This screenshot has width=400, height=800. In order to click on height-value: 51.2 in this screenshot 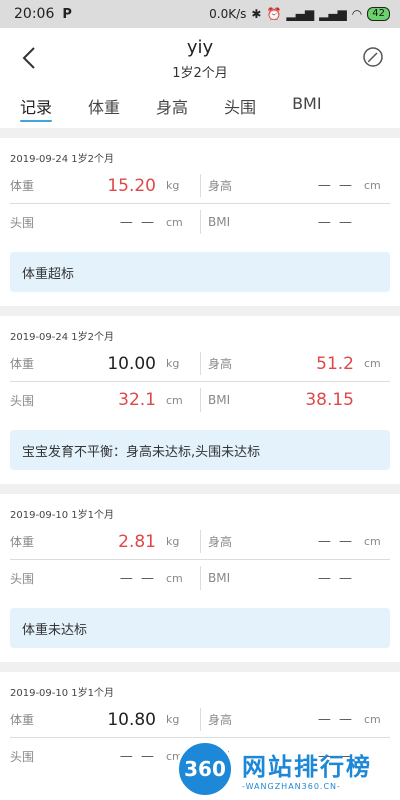, I will do `click(335, 363)`.